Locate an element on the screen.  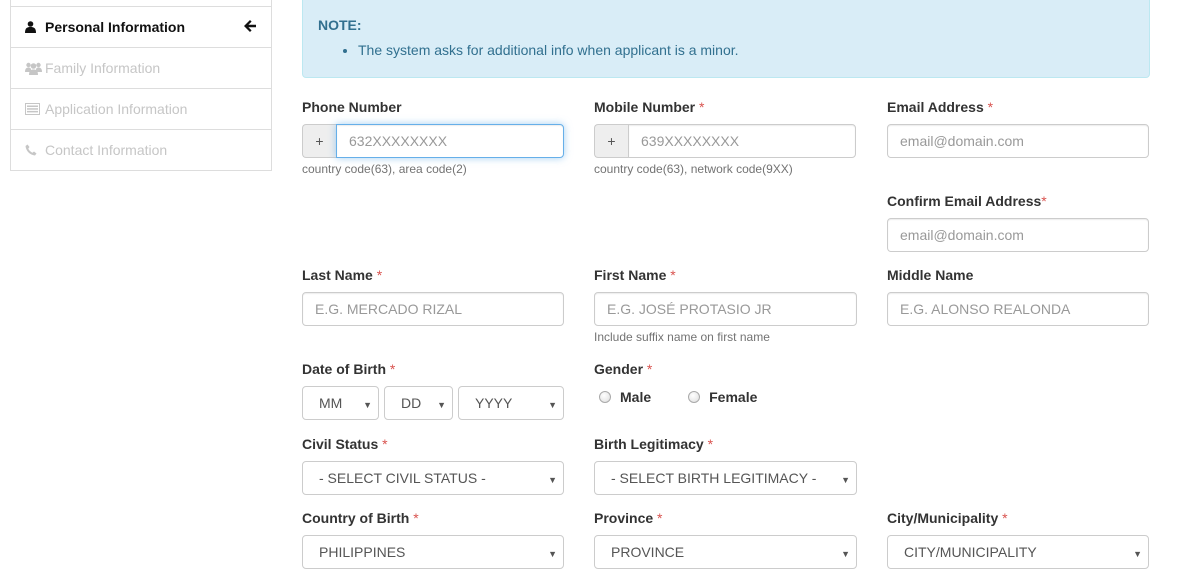
sidebar-item-personal-information: Personal Information is located at coordinates (141, 27).